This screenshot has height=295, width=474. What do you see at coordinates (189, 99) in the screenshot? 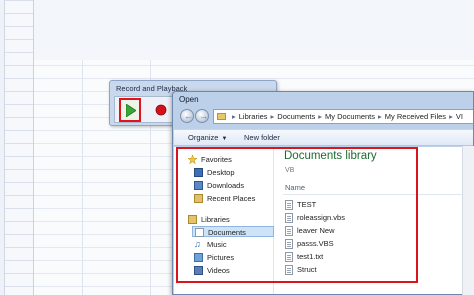
I see `open-dialog-title: Open` at bounding box center [189, 99].